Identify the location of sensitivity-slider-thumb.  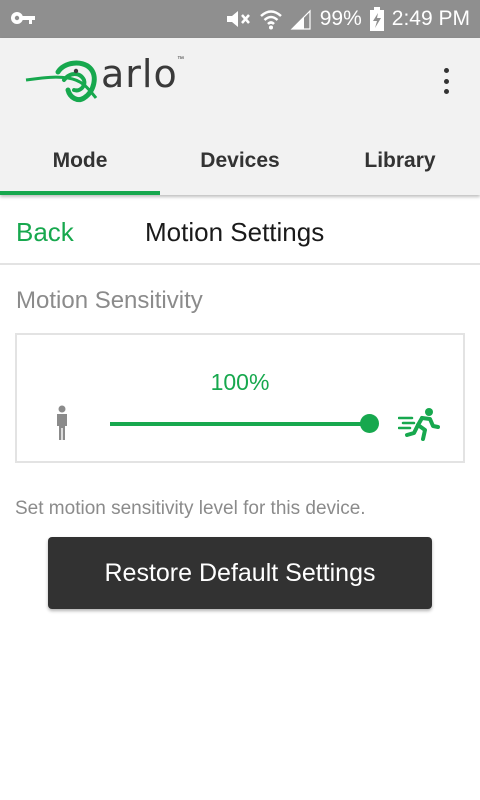
(369, 423).